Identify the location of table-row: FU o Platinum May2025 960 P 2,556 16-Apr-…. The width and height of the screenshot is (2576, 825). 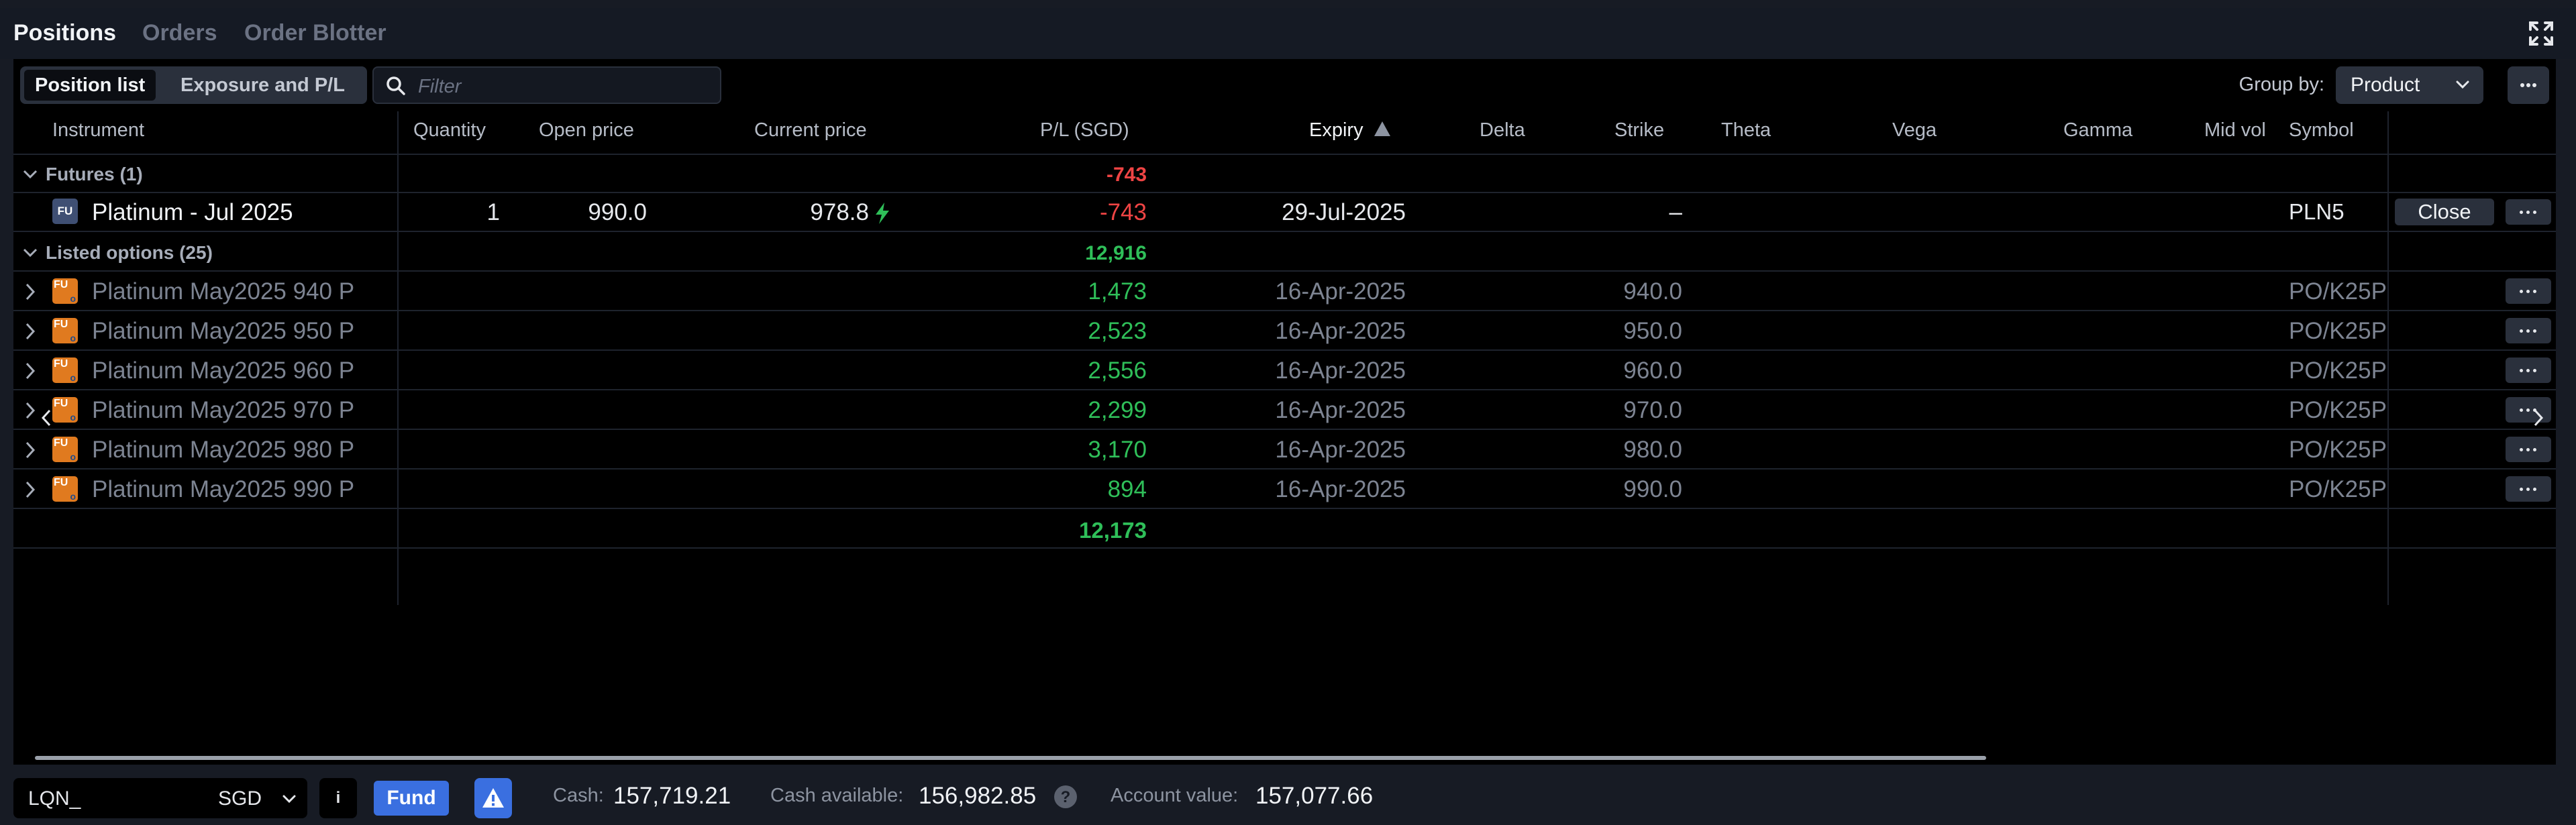
(1284, 370).